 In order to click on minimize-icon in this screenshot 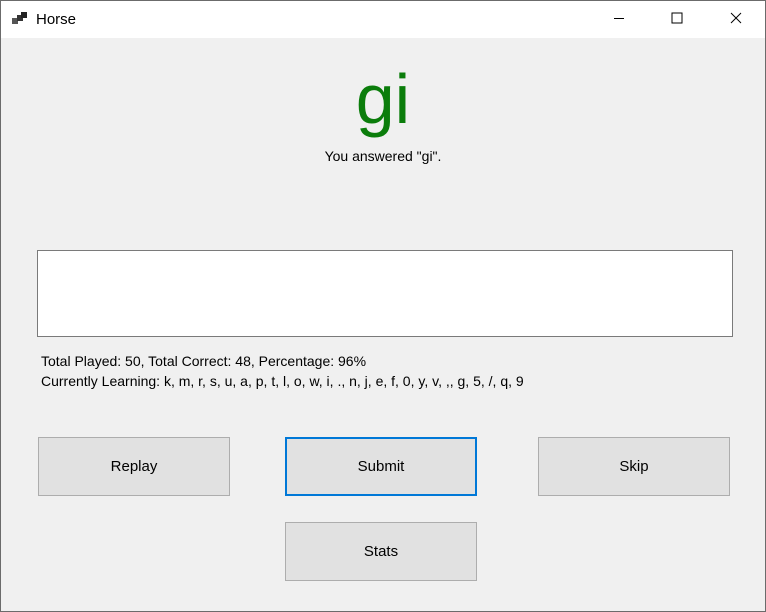, I will do `click(619, 20)`.